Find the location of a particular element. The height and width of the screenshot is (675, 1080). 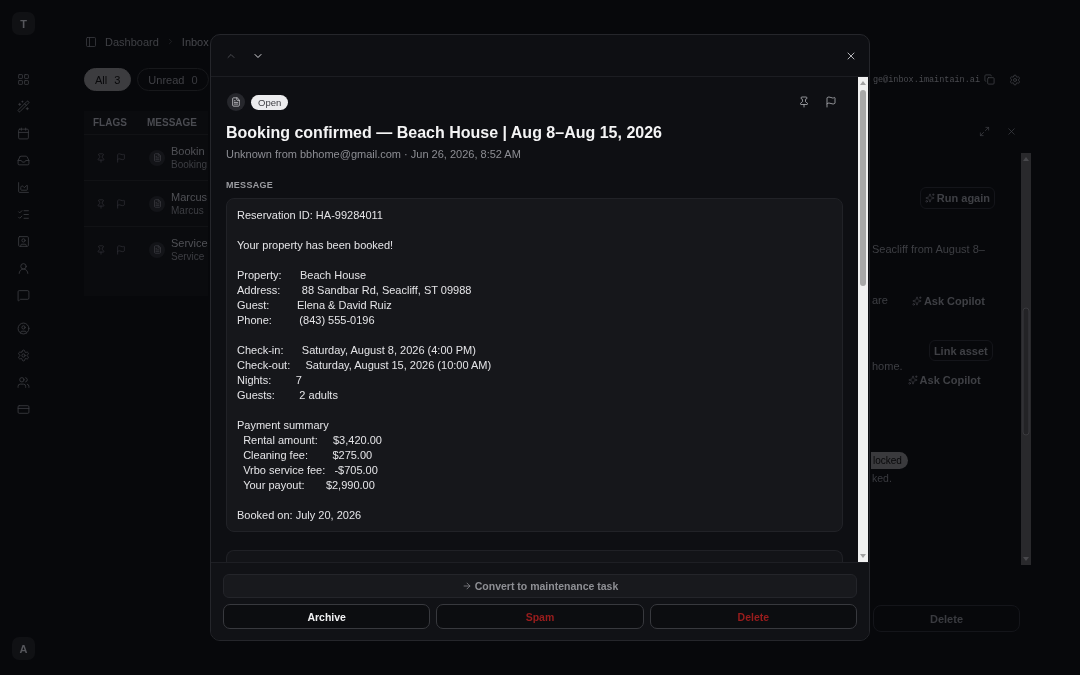

sidebar-toggle-icon is located at coordinates (91, 41).